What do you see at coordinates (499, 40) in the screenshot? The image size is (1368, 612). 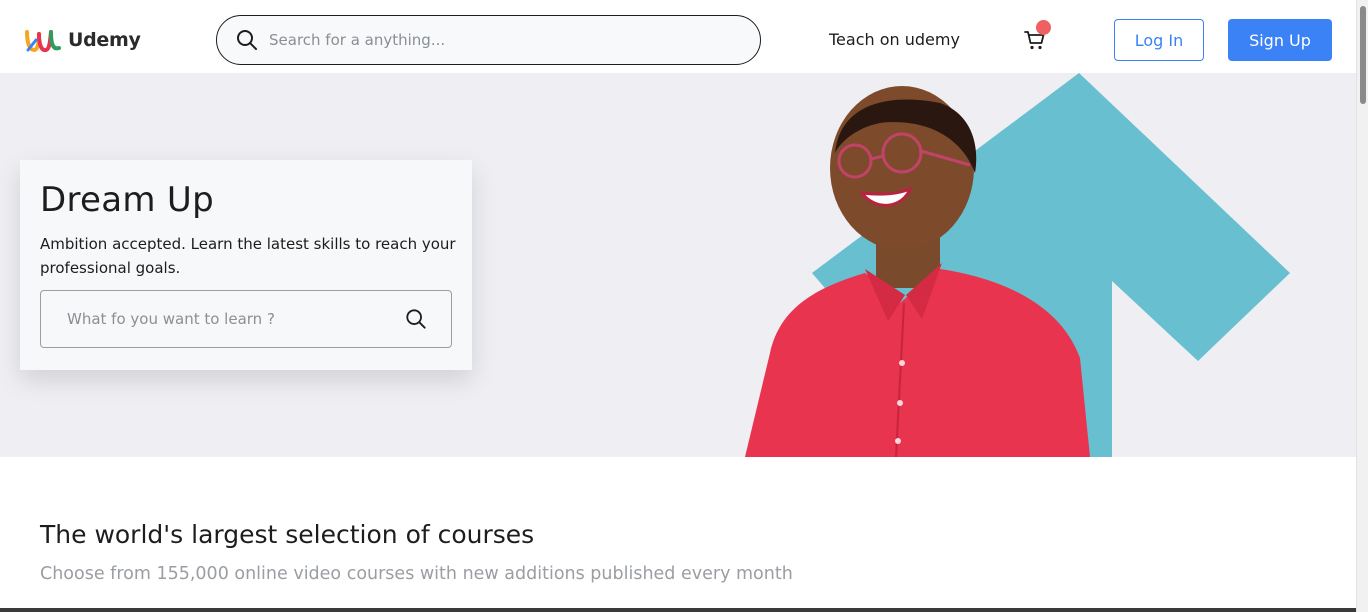 I see `header-search-input` at bounding box center [499, 40].